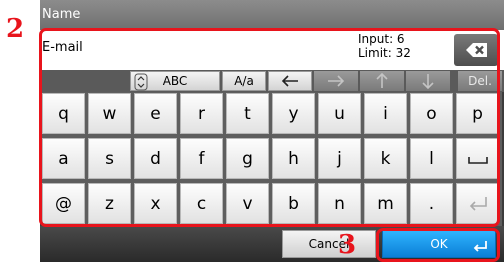 This screenshot has width=504, height=262. Describe the element at coordinates (61, 14) in the screenshot. I see `screen-title: Name` at that location.